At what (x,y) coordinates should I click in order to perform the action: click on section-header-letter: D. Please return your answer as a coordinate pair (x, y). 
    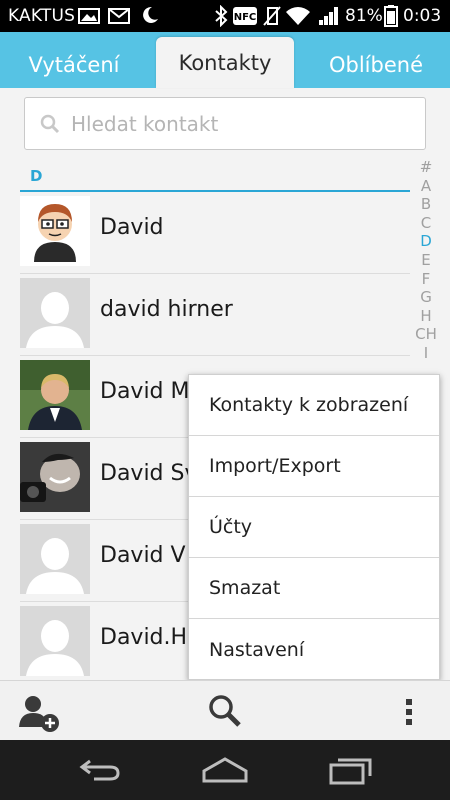
    Looking at the image, I should click on (36, 176).